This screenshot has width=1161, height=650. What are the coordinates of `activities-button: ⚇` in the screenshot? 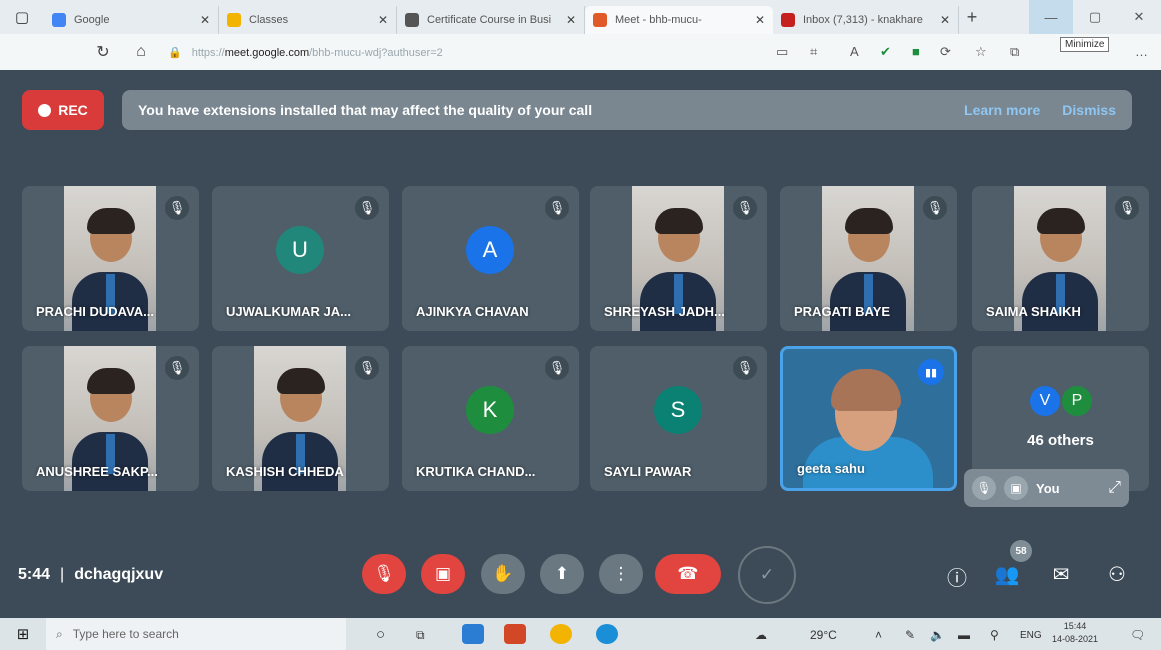 It's located at (1117, 574).